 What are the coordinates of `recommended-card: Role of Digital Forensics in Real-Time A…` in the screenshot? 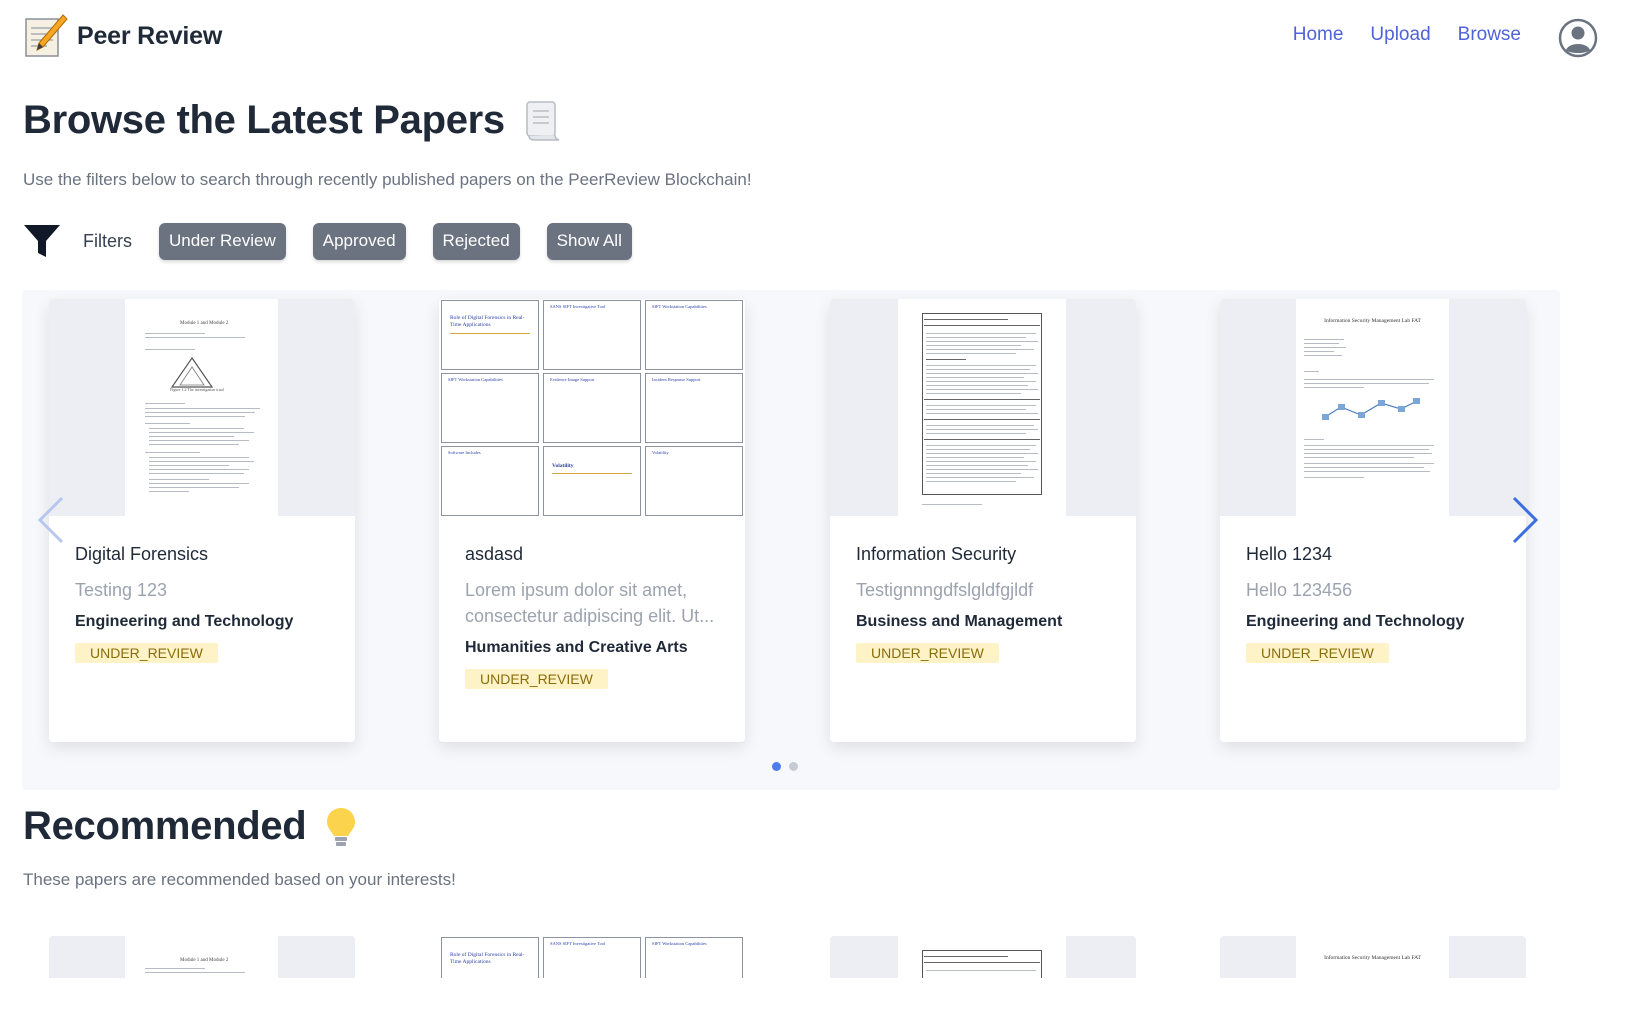 It's located at (592, 957).